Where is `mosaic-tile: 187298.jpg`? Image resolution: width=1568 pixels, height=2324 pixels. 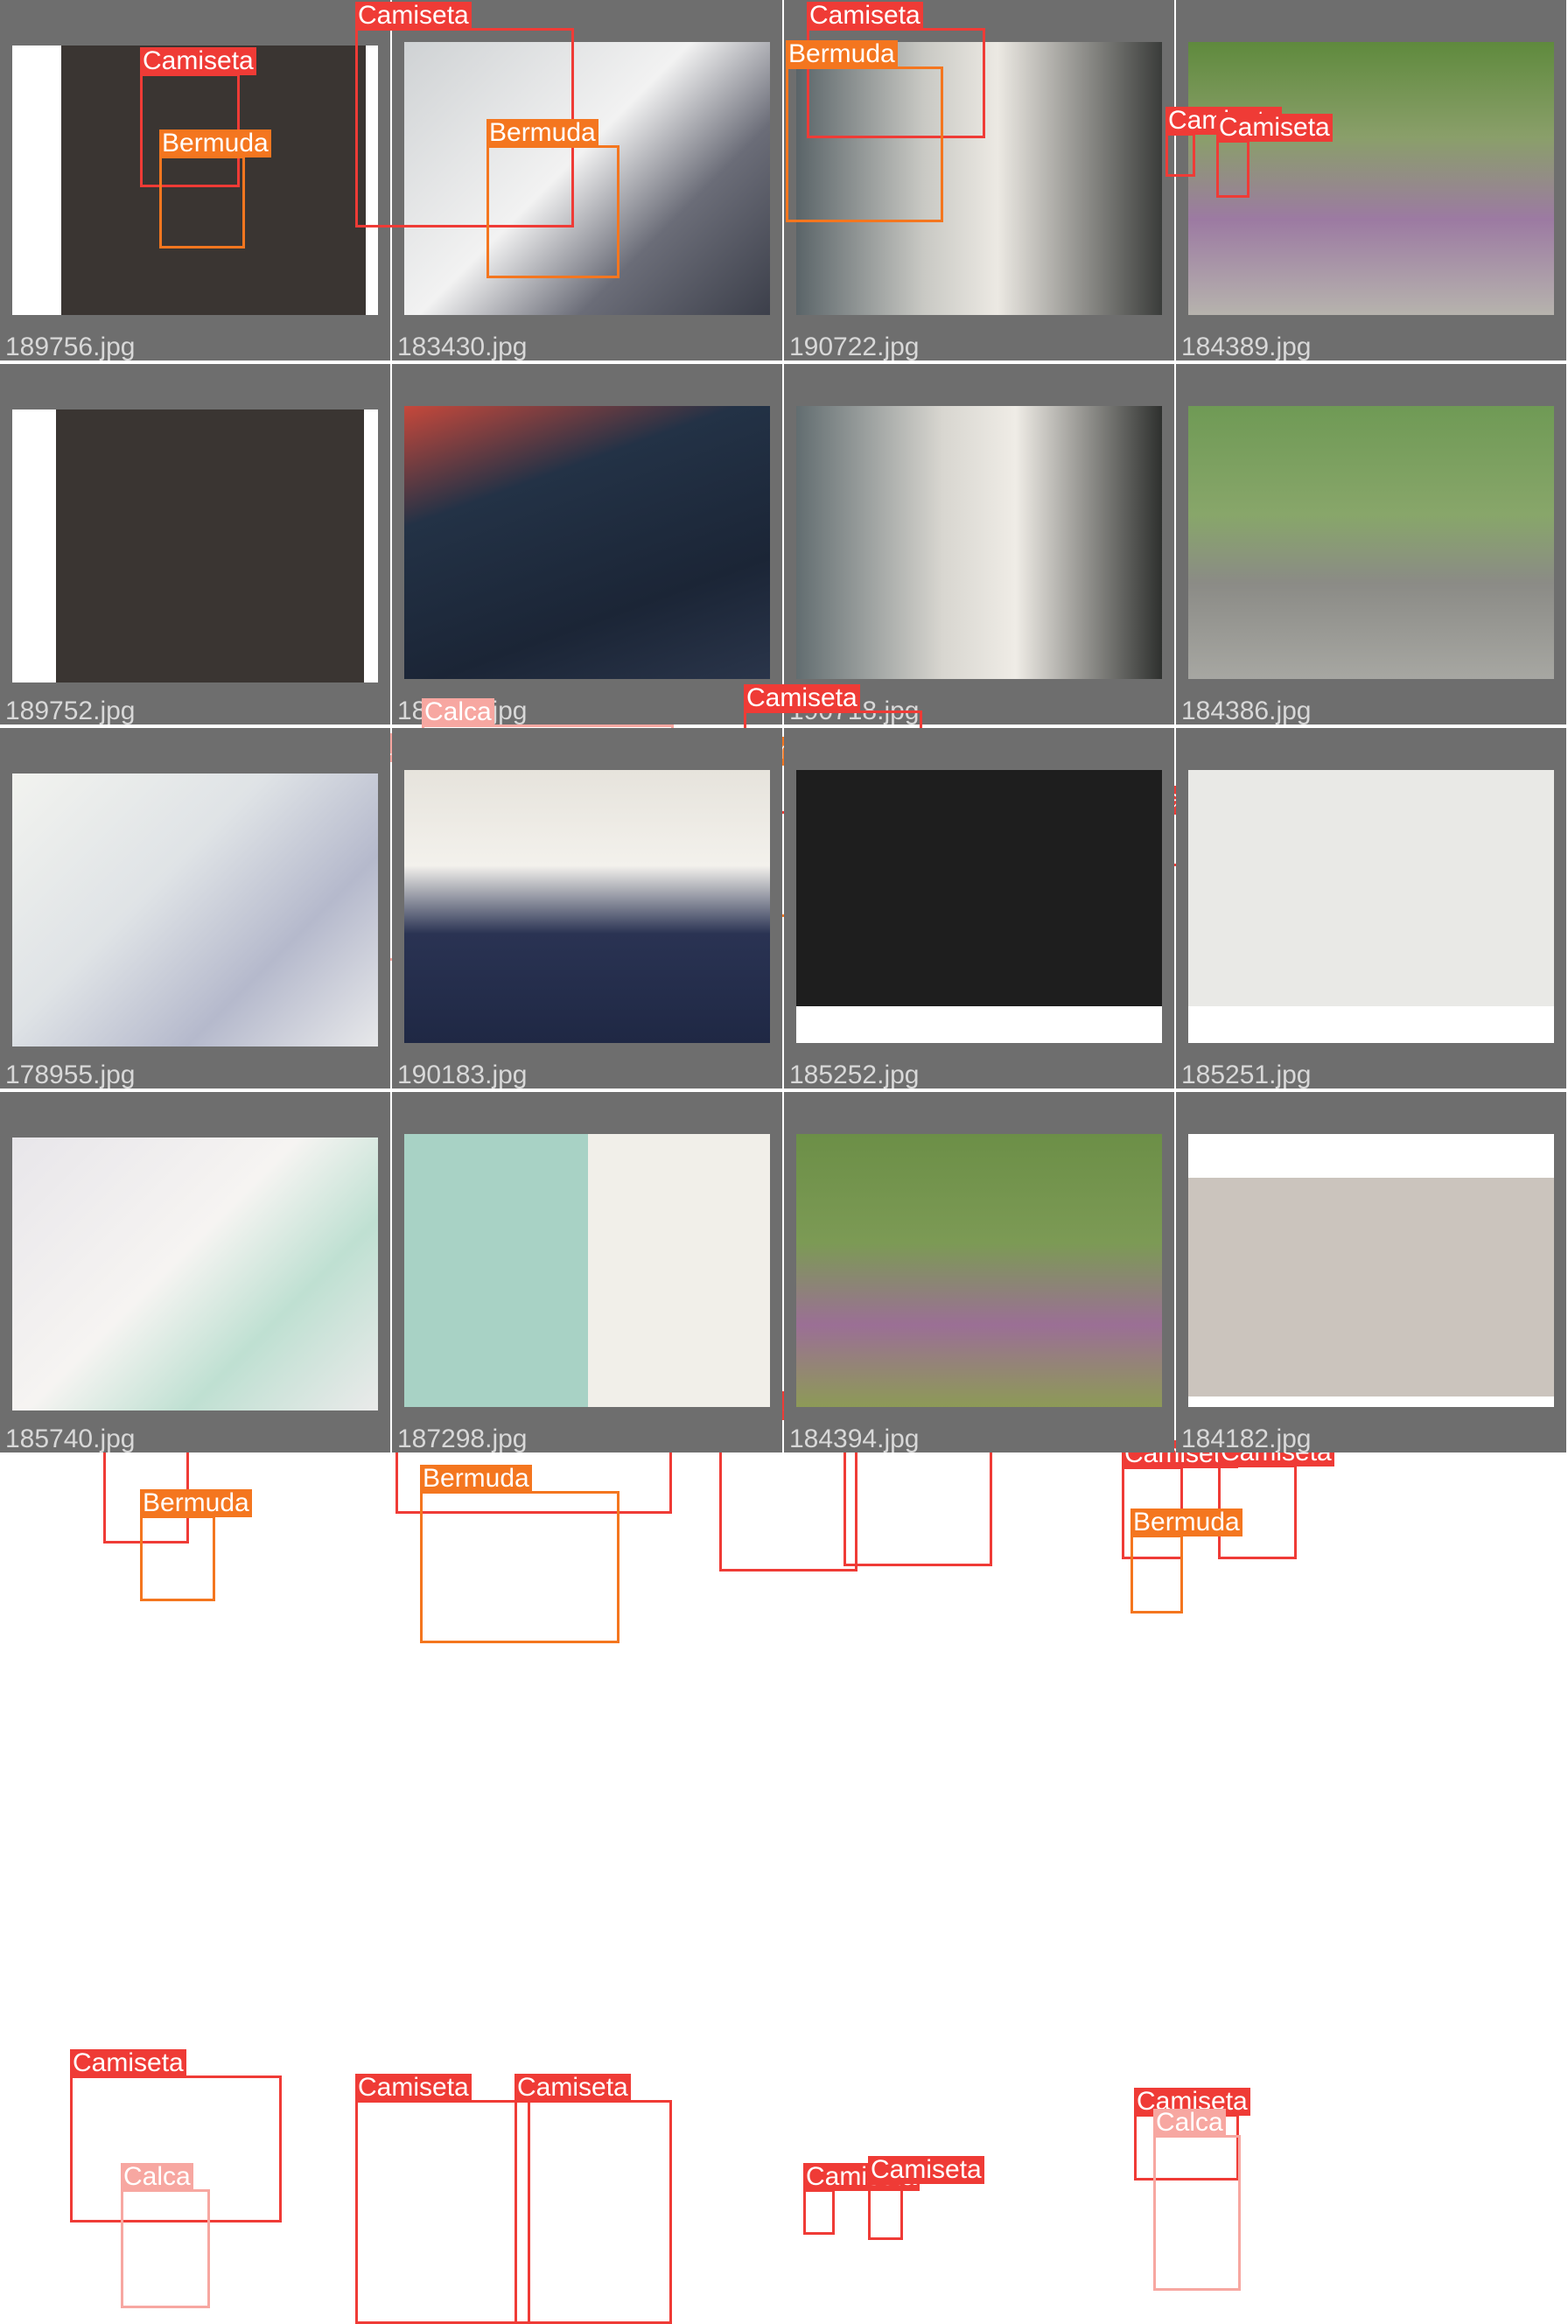
mosaic-tile: 187298.jpg is located at coordinates (587, 1272).